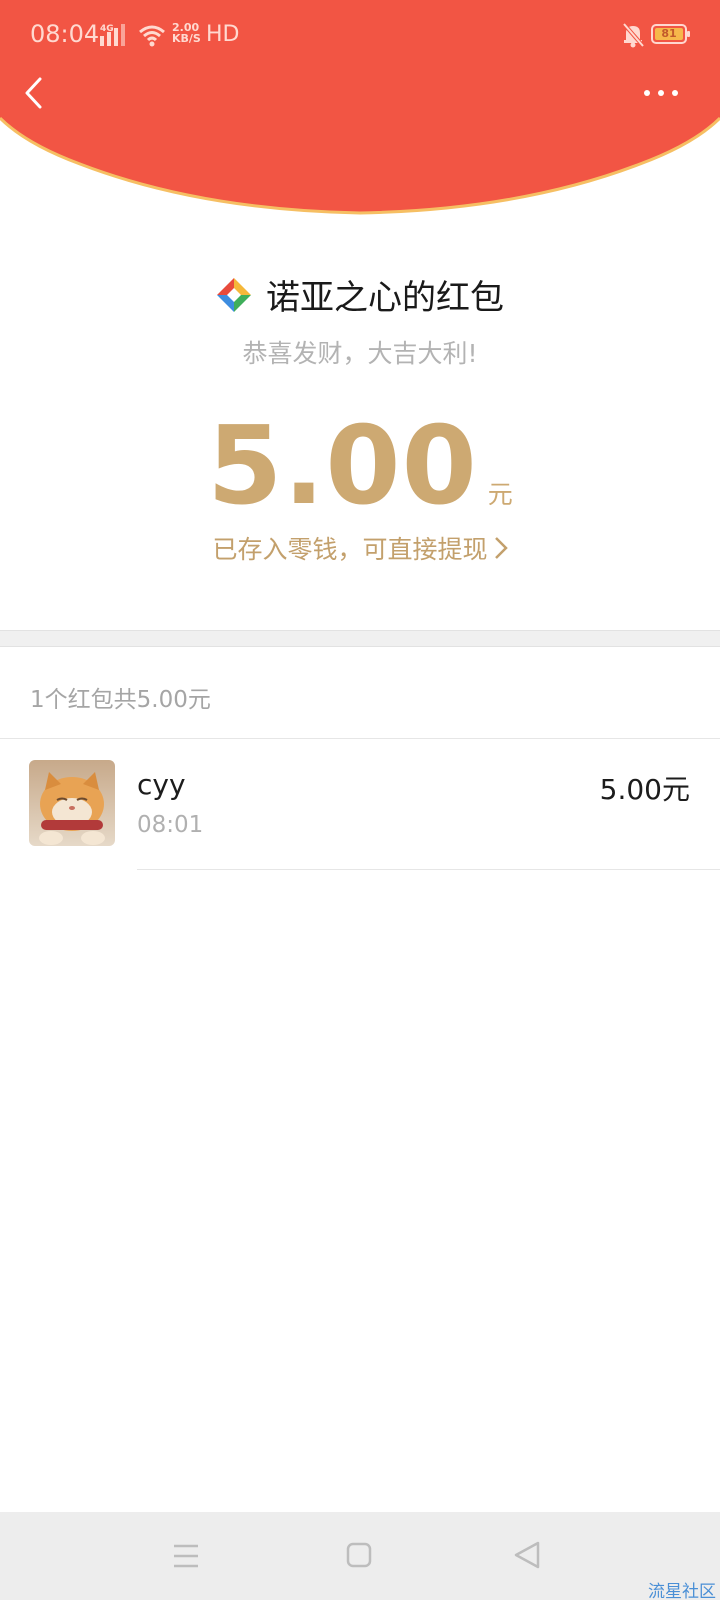 This screenshot has width=720, height=1602. What do you see at coordinates (161, 784) in the screenshot?
I see `receiver-name: cyy` at bounding box center [161, 784].